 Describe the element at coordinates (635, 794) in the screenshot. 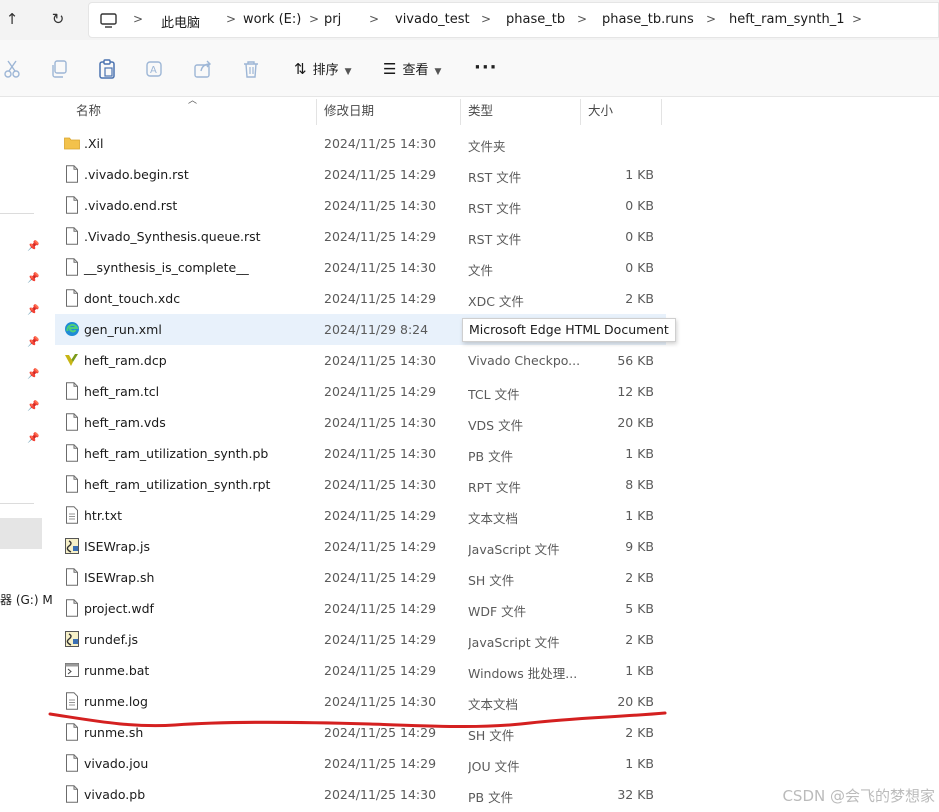

I see `file-size: 32 KB` at that location.